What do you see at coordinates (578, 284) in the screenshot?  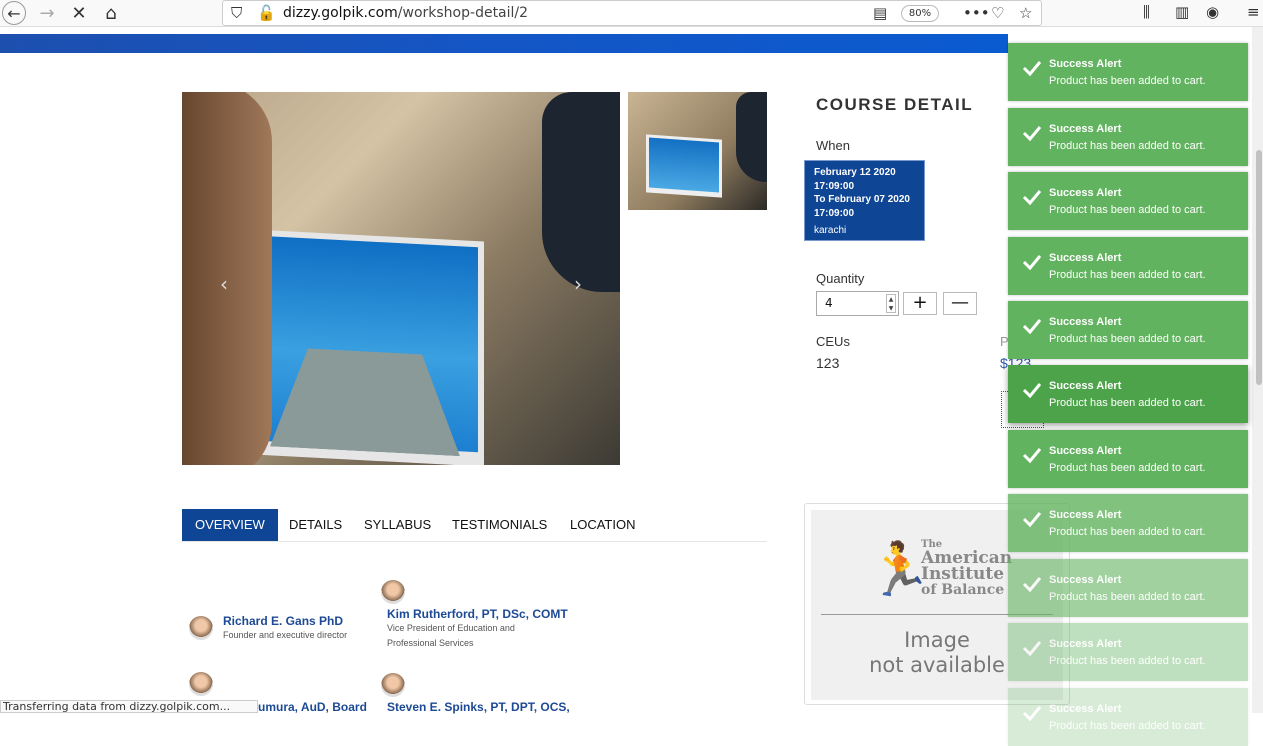 I see `carousel-next-icon: ›` at bounding box center [578, 284].